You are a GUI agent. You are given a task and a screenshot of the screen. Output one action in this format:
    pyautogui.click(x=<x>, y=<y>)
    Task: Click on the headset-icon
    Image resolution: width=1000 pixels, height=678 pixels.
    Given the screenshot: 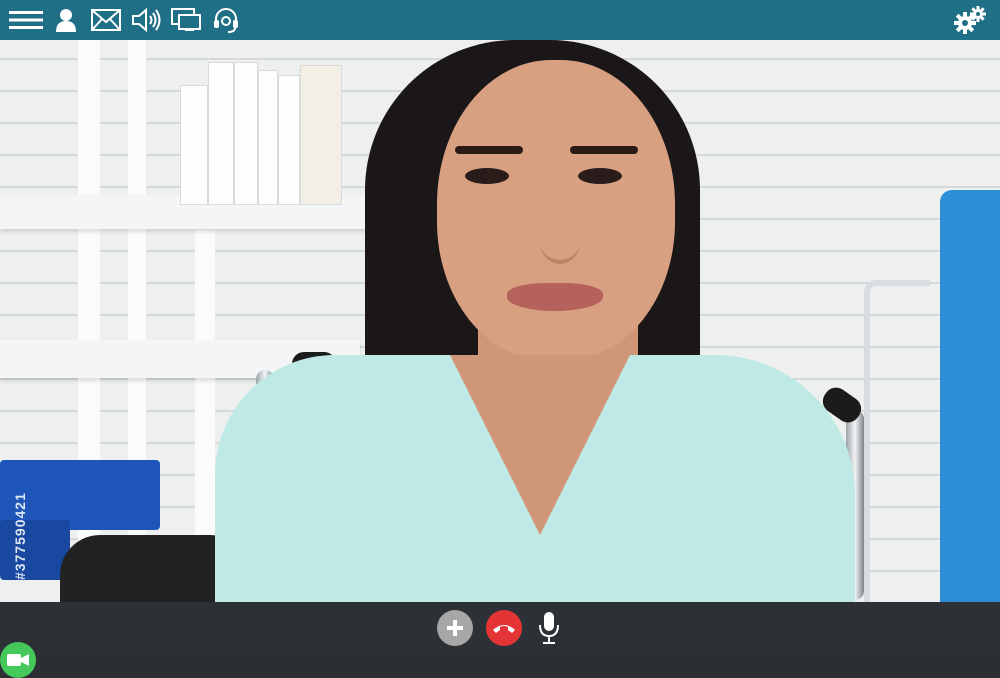 What is the action you would take?
    pyautogui.click(x=226, y=20)
    